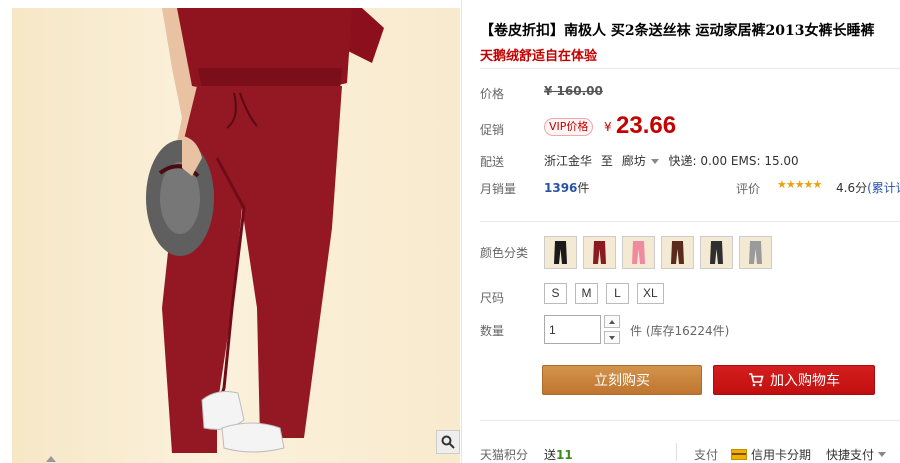  I want to click on arrow-up-icon, so click(612, 321).